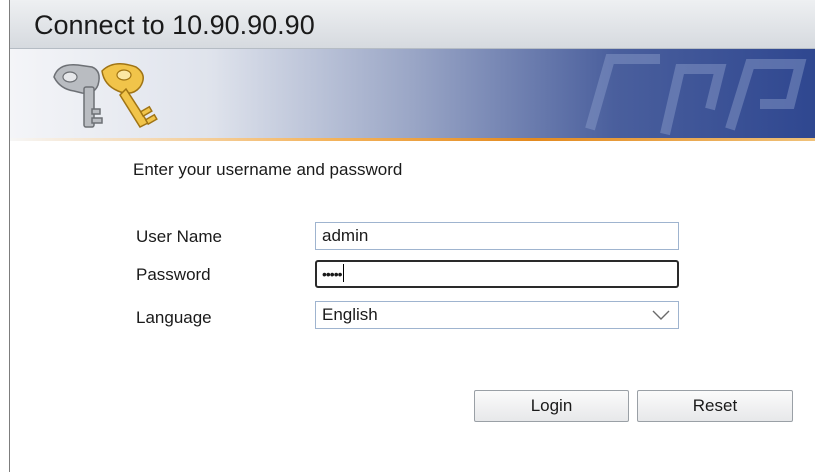 The width and height of the screenshot is (815, 472). Describe the element at coordinates (345, 235) in the screenshot. I see `username-value: admin` at that location.